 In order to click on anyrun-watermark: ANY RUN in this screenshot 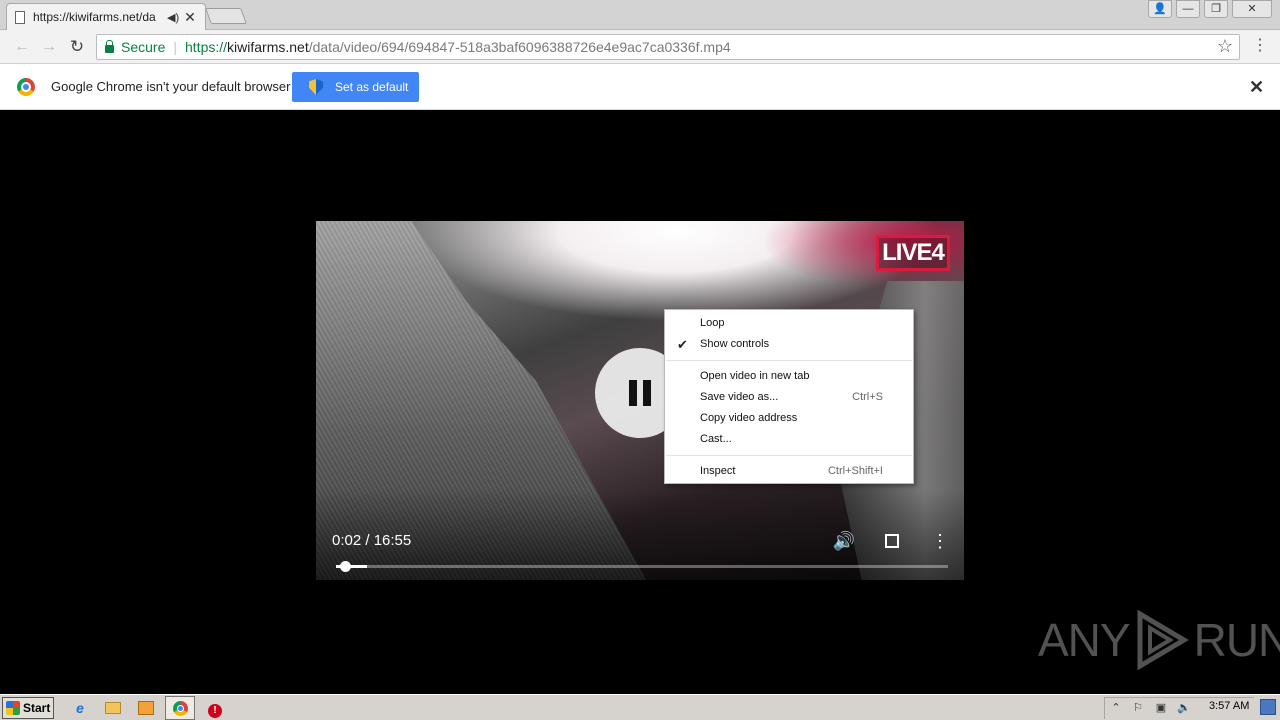, I will do `click(1159, 640)`.